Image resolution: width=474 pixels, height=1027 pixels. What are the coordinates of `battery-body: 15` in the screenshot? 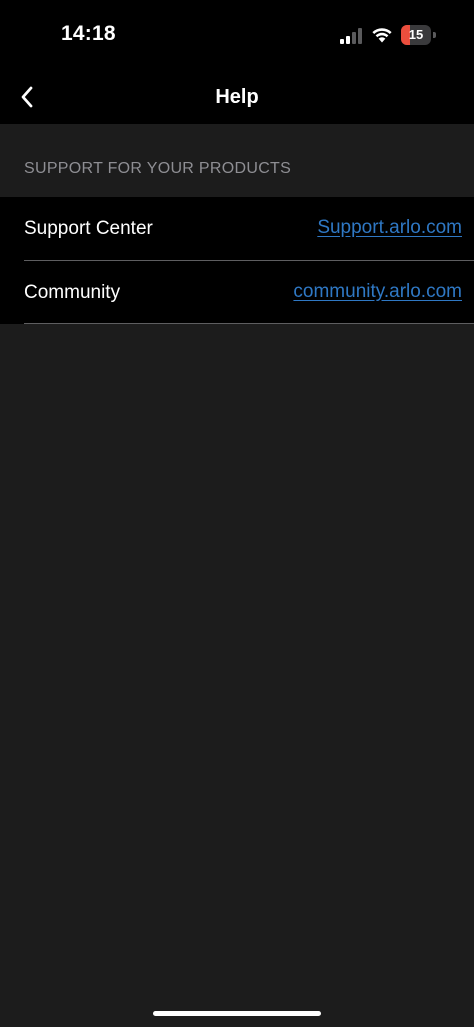 It's located at (416, 35).